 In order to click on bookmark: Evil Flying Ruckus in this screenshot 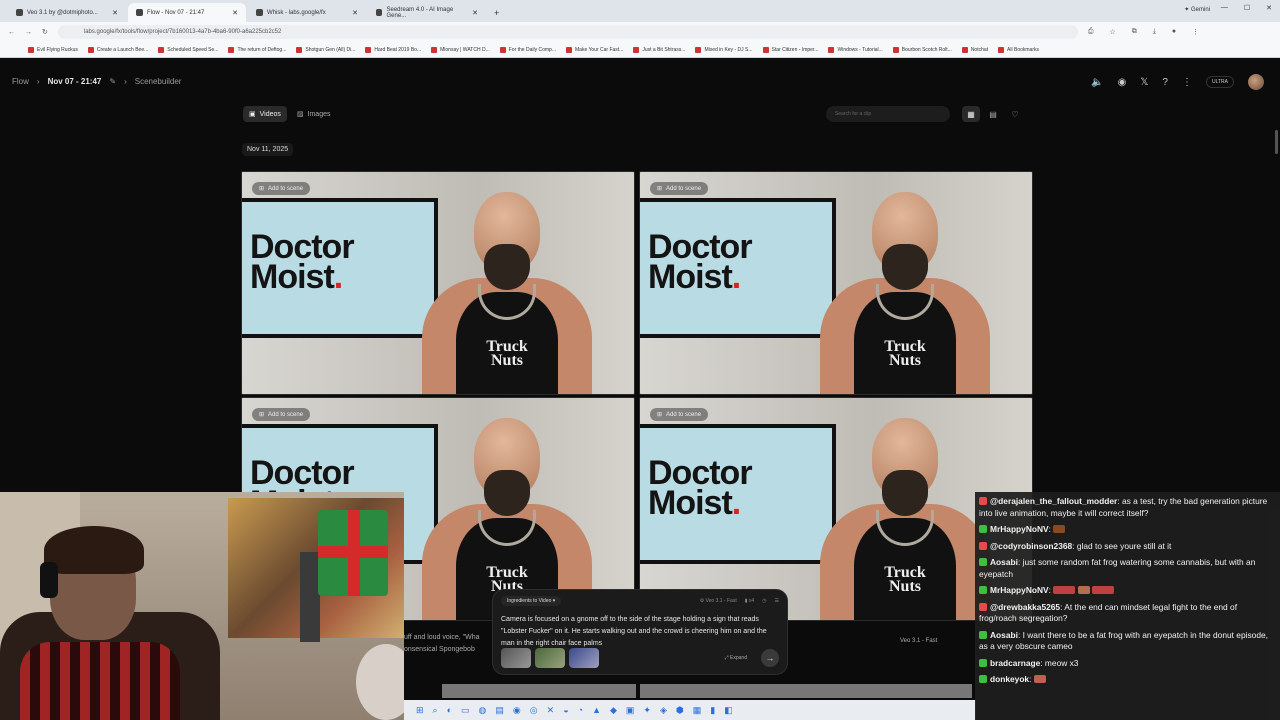, I will do `click(53, 49)`.